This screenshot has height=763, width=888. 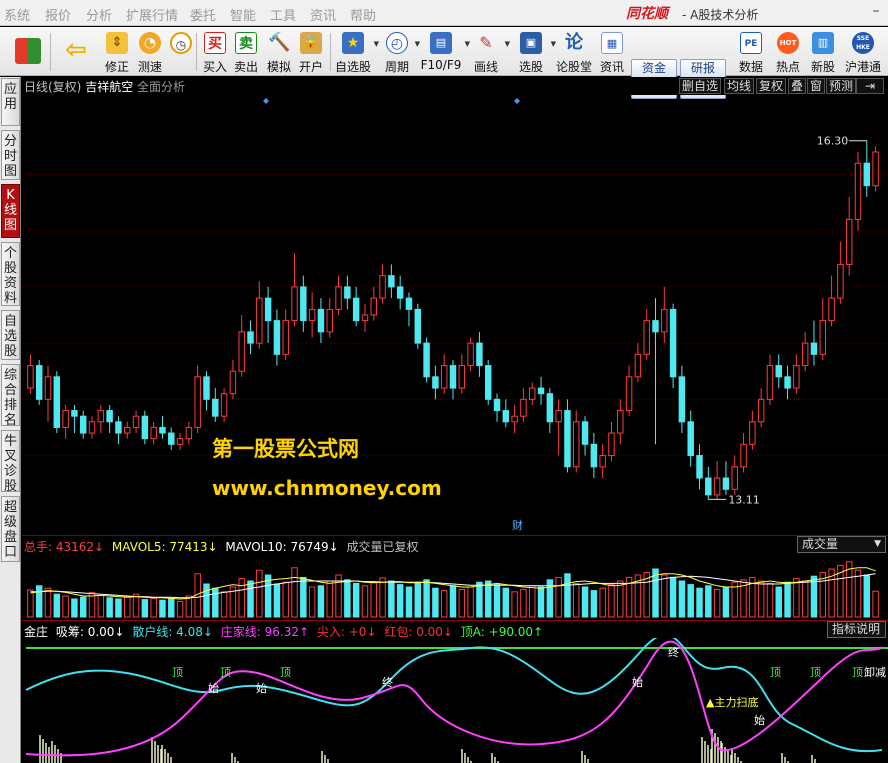 I want to click on indicator-help-button: 指标说明, so click(x=856, y=629).